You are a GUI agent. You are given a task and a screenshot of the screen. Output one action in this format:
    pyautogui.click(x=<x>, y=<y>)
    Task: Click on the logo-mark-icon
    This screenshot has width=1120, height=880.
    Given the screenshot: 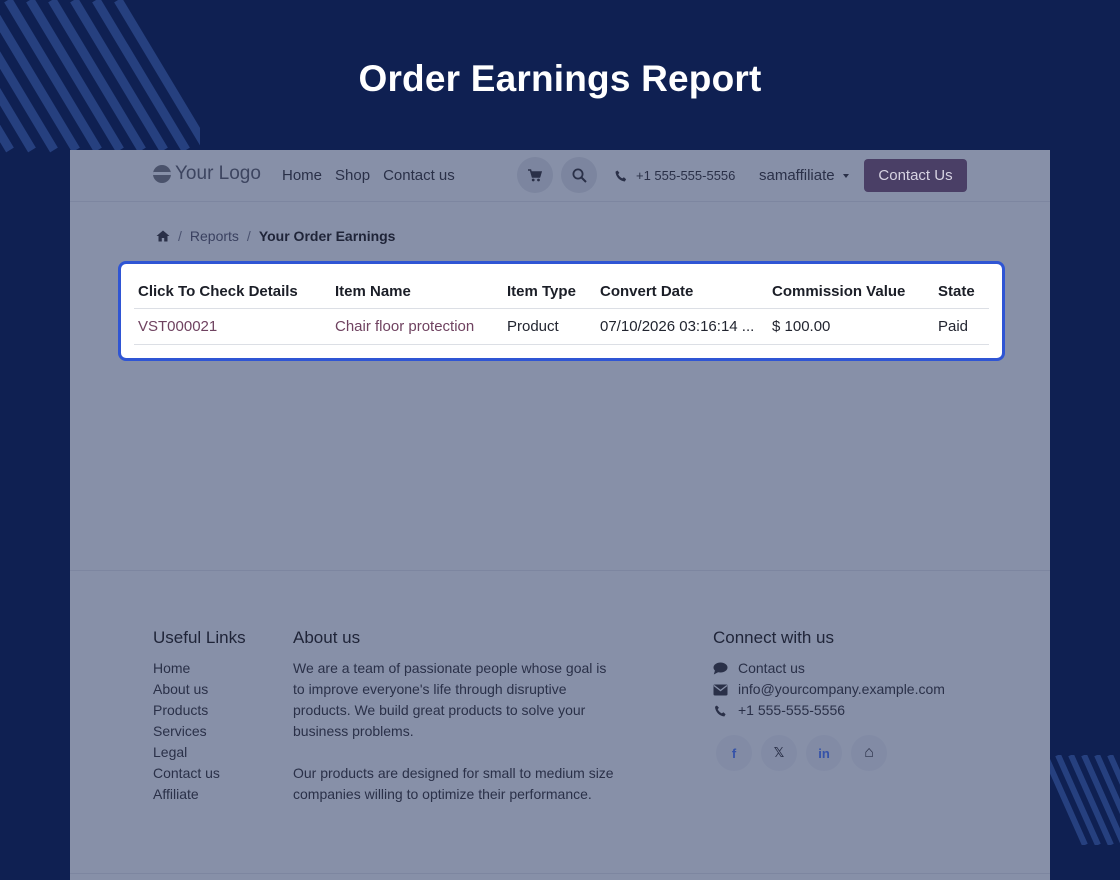 What is the action you would take?
    pyautogui.click(x=162, y=174)
    